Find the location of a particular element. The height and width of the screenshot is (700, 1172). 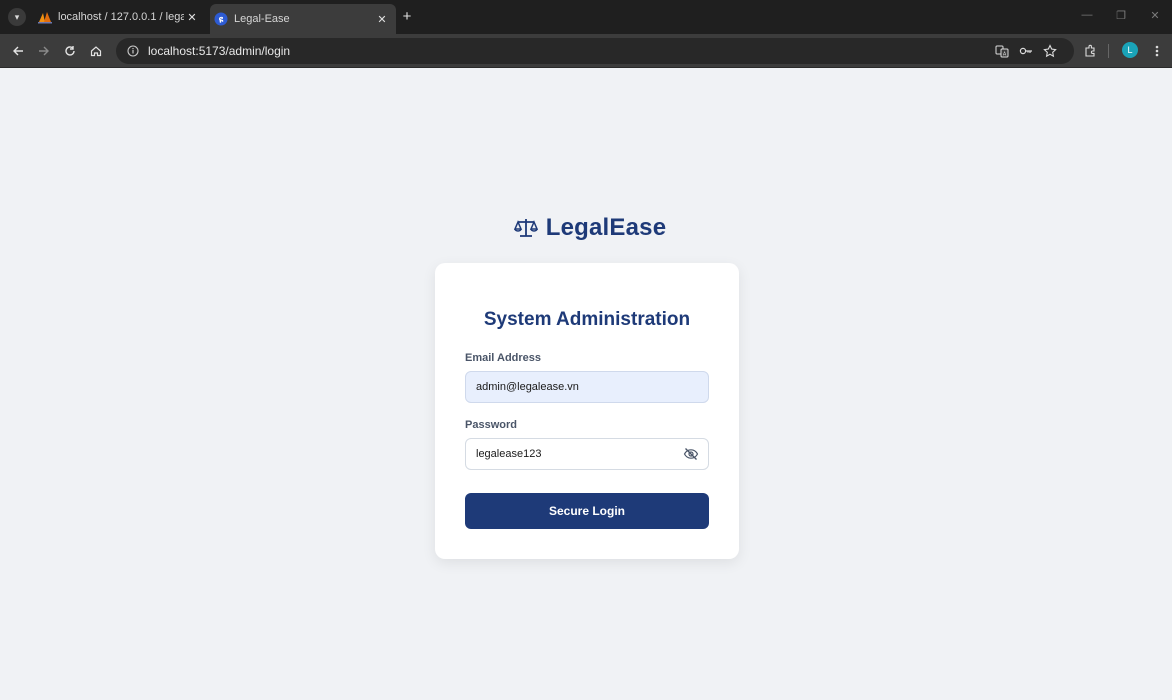

svg-text: ዩ is located at coordinates (221, 20).